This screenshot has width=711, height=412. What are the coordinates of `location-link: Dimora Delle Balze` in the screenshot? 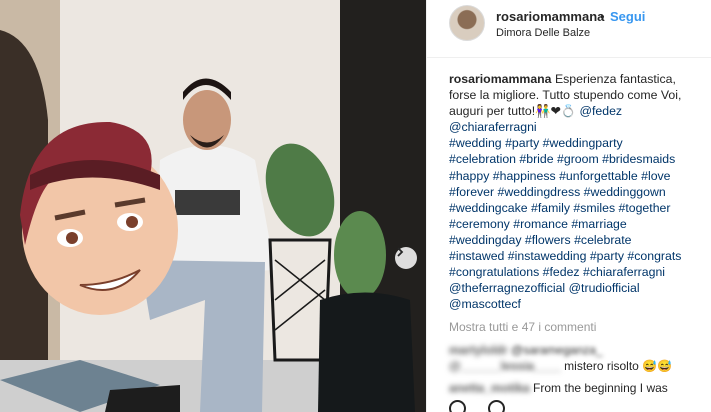 It's located at (543, 33).